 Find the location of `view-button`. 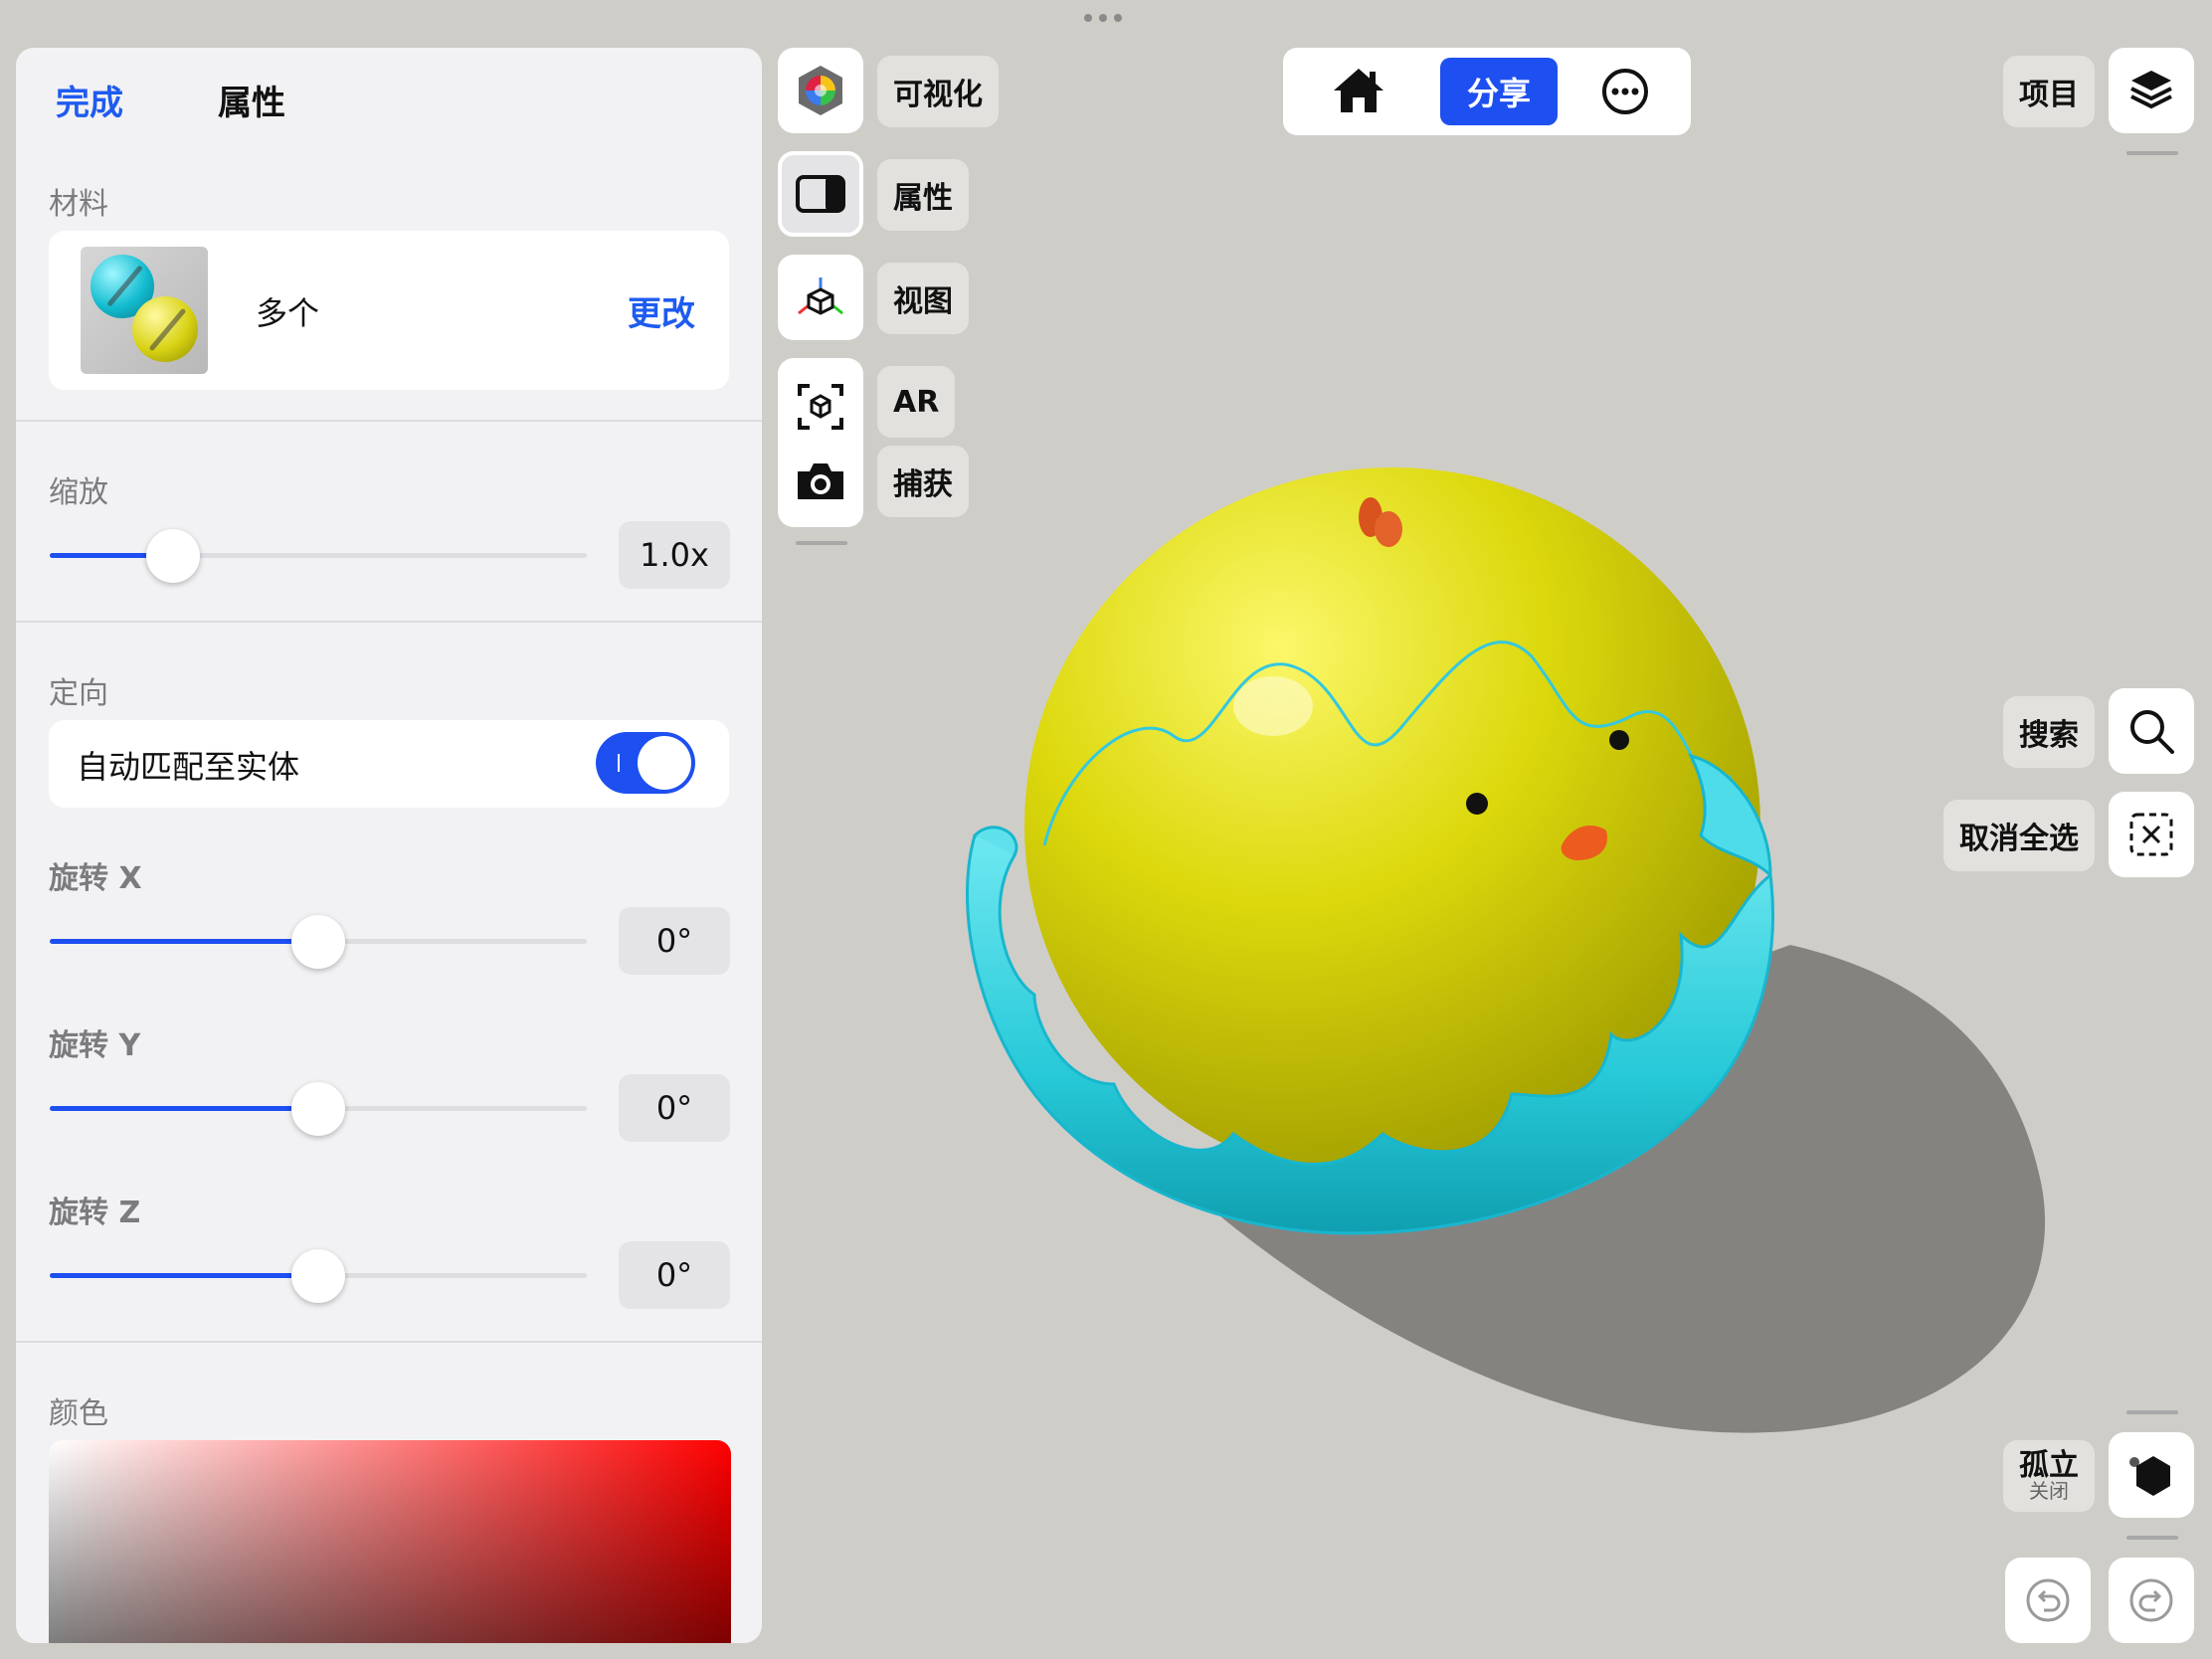

view-button is located at coordinates (820, 297).